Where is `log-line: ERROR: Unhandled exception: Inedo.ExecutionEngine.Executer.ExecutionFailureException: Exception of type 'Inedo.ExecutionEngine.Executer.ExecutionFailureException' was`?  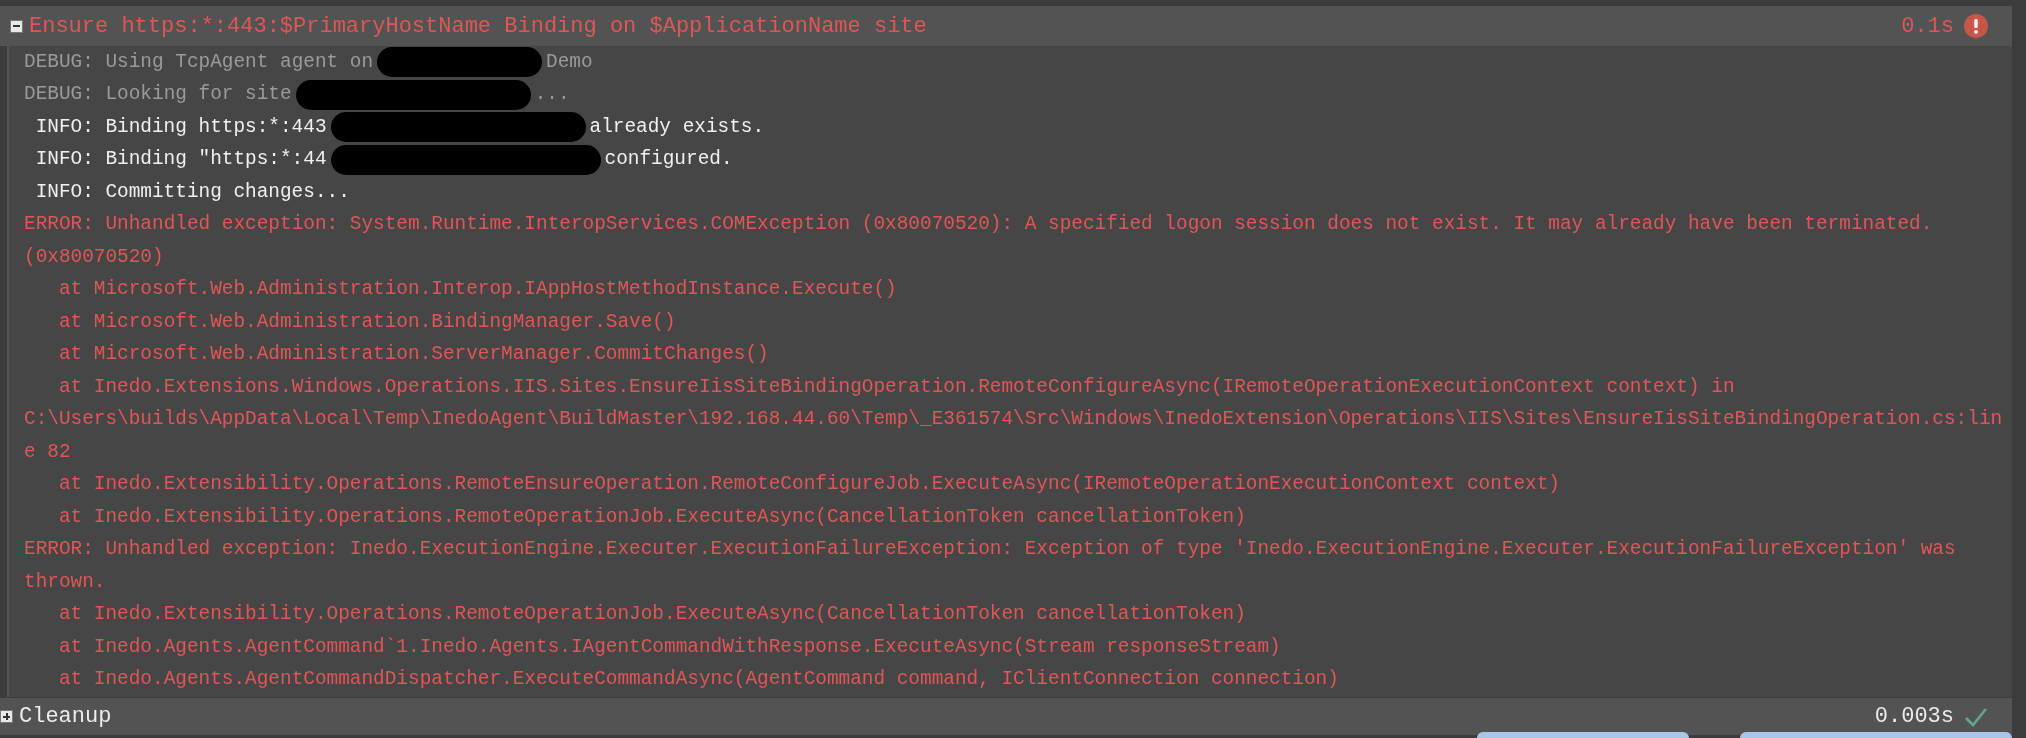 log-line: ERROR: Unhandled exception: Inedo.ExecutionEngine.Executer.ExecutionFailureException: Exception of type 'Inedo.ExecutionEngine.Executer.ExecutionFailureException' was is located at coordinates (990, 550).